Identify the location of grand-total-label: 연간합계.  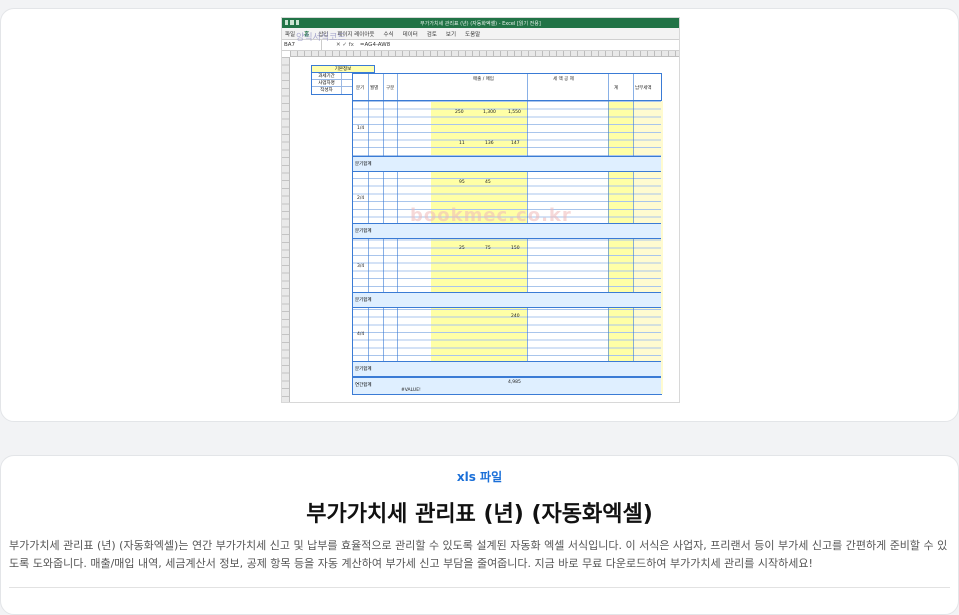
(363, 385).